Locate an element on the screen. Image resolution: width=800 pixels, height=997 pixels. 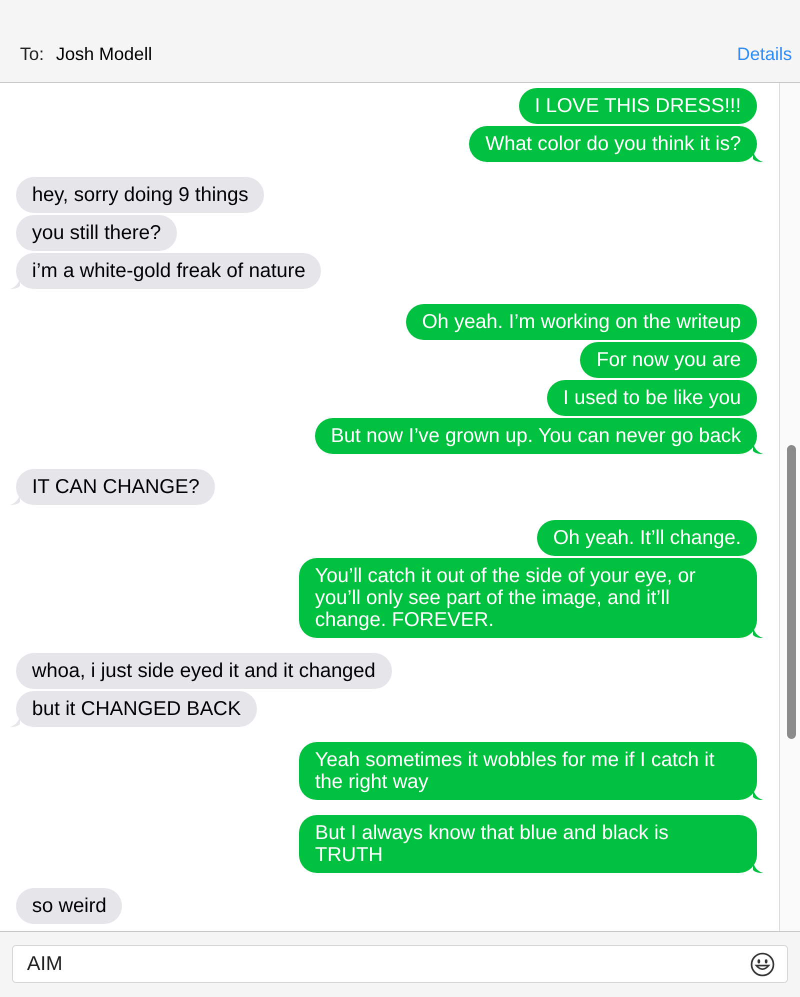
message-bubble: But now I’ve grown up. You can never go back is located at coordinates (535, 436).